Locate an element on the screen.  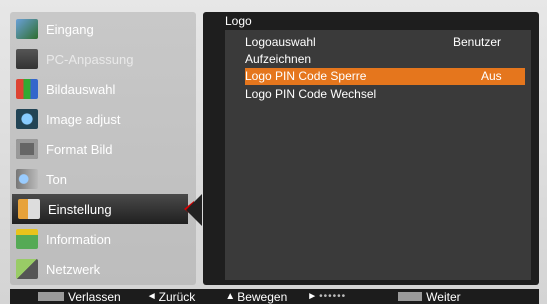
menu-item-label: Format Bild is located at coordinates (79, 149).